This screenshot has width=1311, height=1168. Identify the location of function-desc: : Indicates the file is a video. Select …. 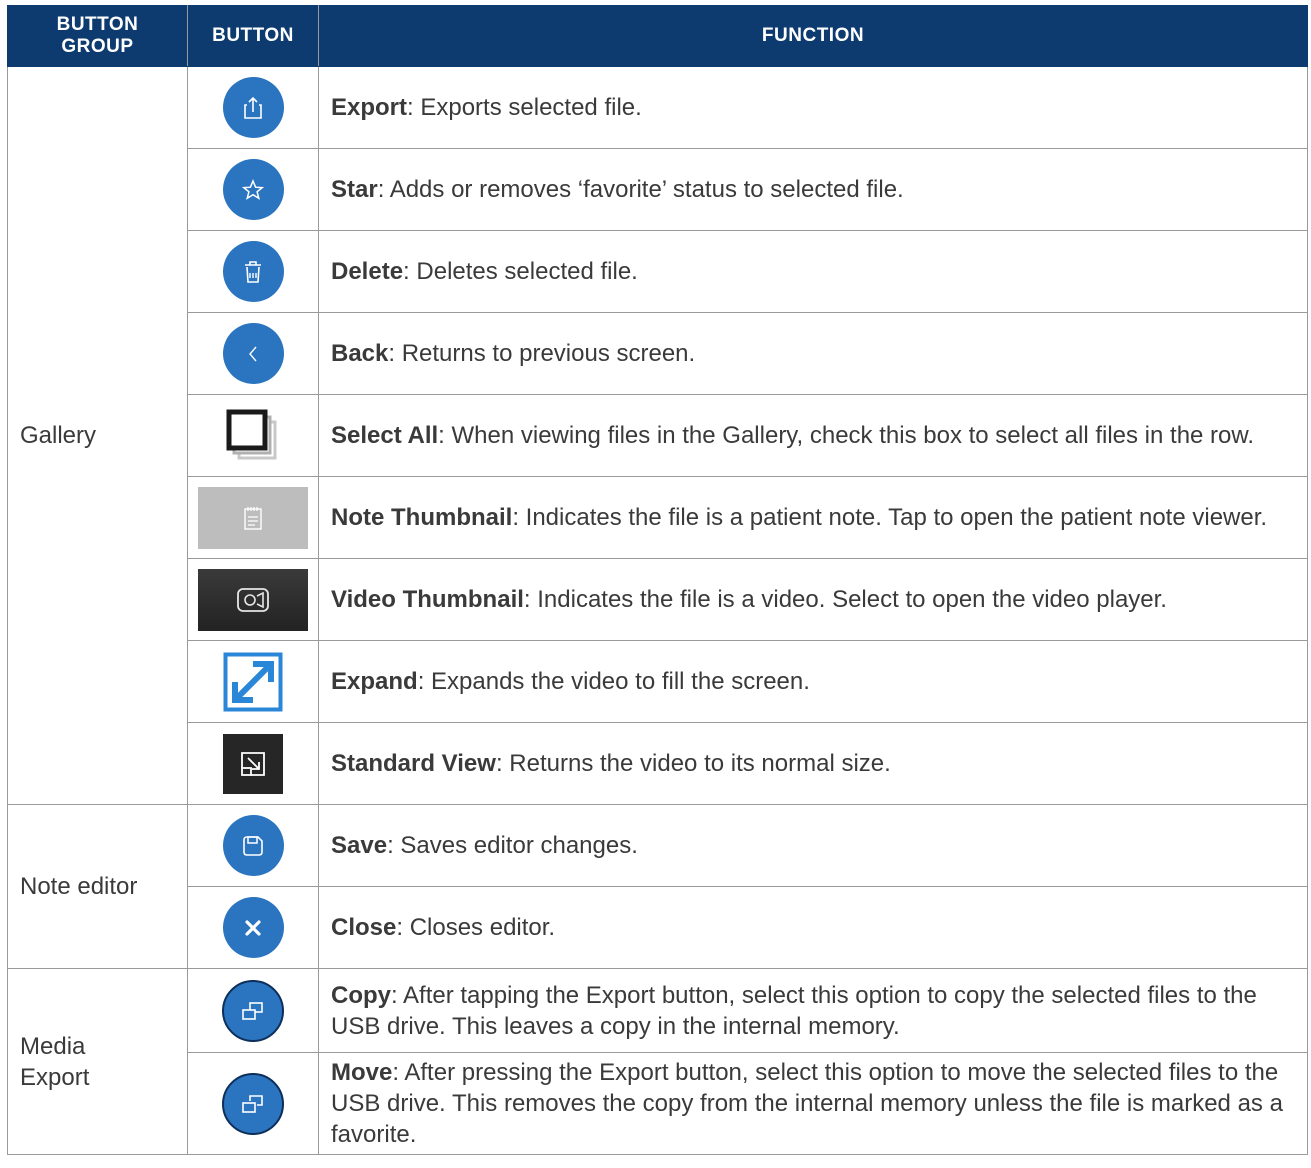
(845, 599).